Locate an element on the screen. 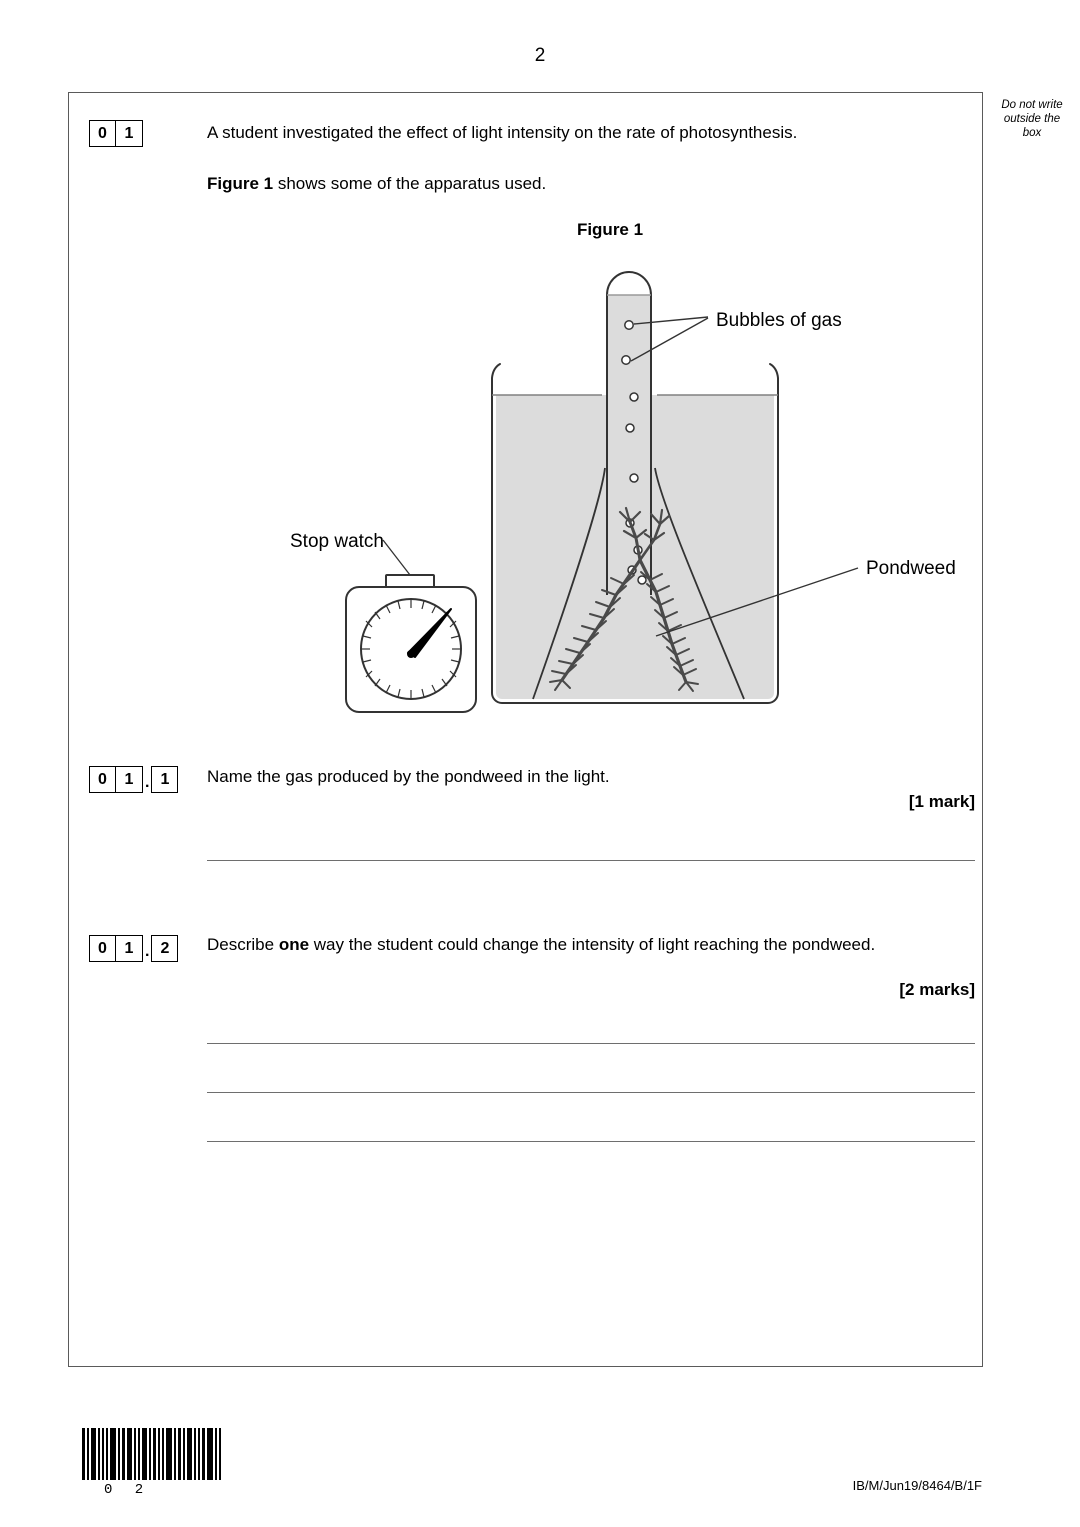  question-01-2-digit-0: 0 is located at coordinates (102, 948).